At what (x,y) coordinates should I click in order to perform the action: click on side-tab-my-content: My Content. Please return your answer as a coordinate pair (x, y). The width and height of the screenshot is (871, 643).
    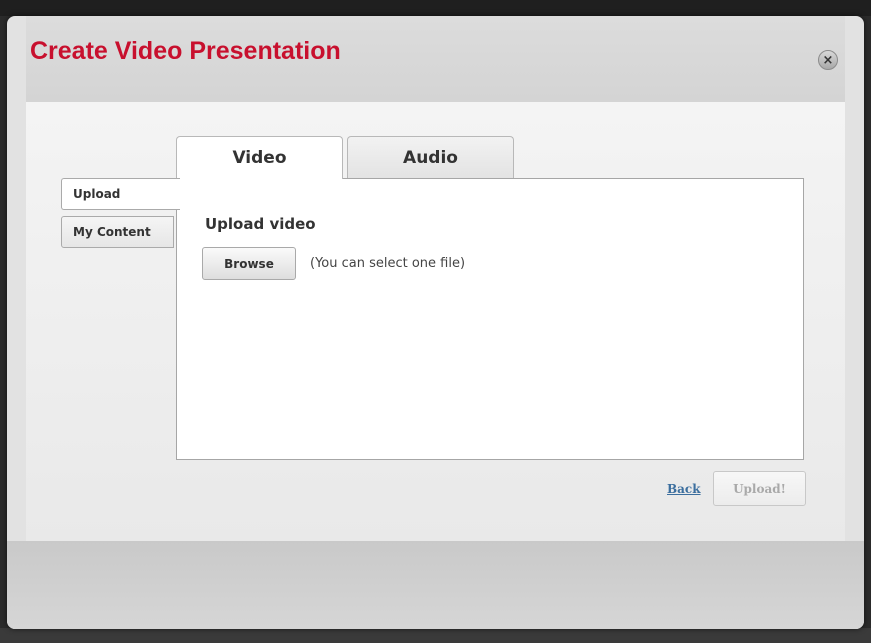
    Looking at the image, I should click on (117, 232).